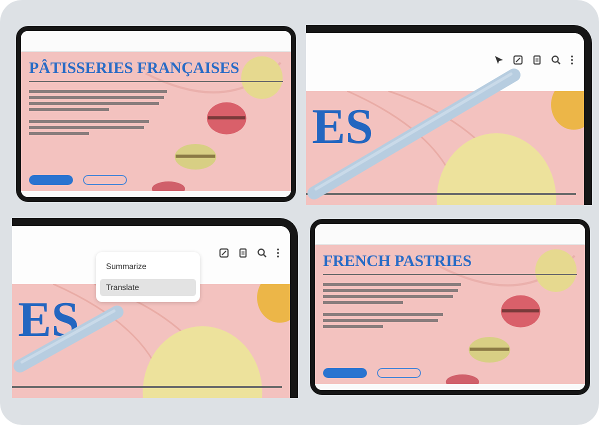 The height and width of the screenshot is (425, 599). Describe the element at coordinates (499, 60) in the screenshot. I see `cursor-icon` at that location.